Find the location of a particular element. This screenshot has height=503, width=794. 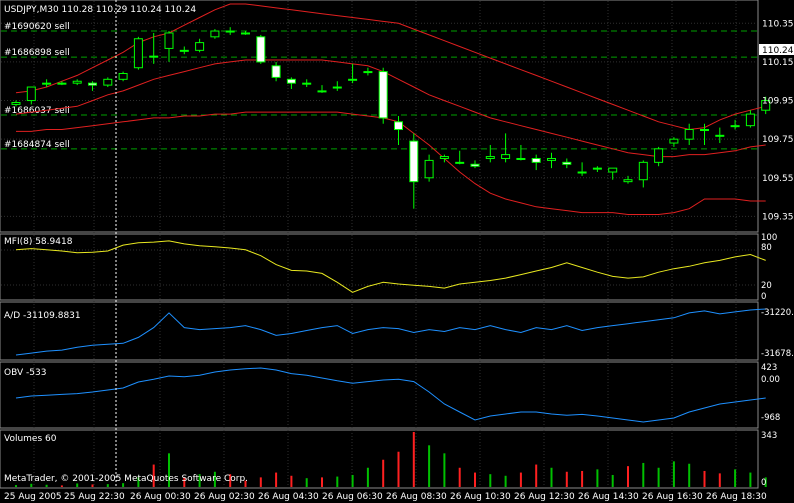

time-label: 26 Aug 12:30 is located at coordinates (544, 497).